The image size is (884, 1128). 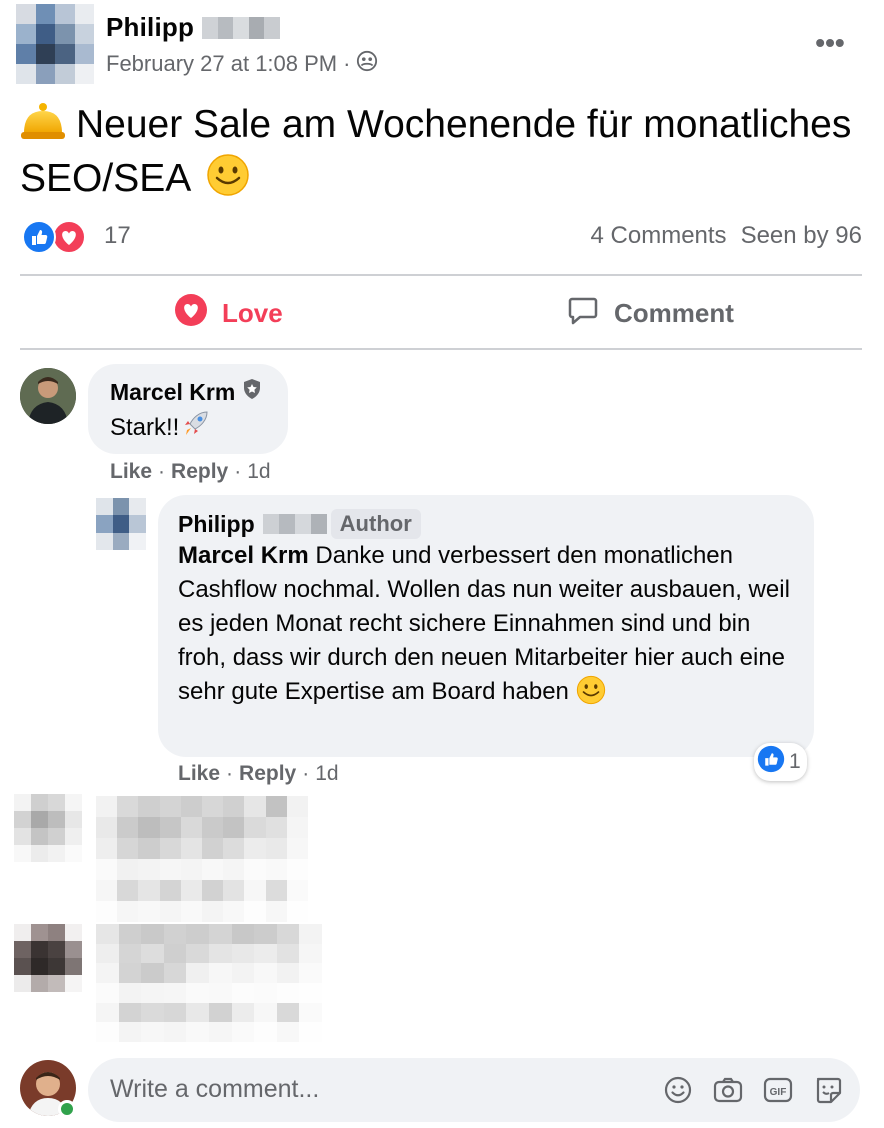 I want to click on commenter-avatar, so click(x=48, y=396).